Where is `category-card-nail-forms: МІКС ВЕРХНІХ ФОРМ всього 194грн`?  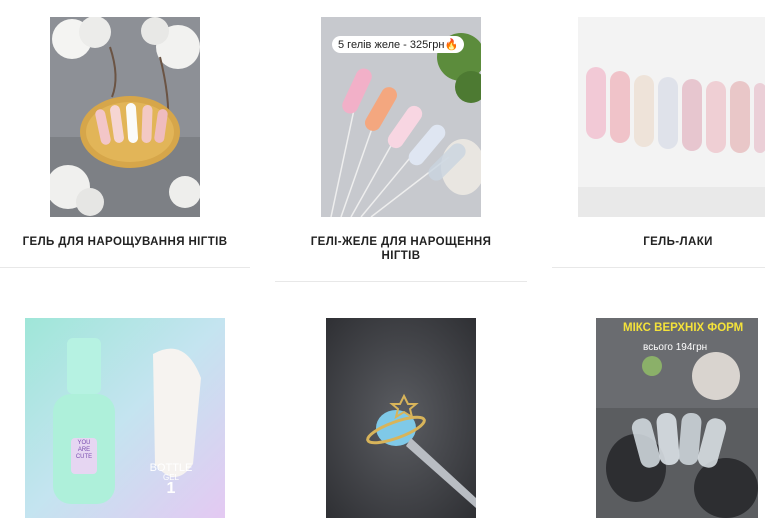
category-card-nail-forms: МІКС ВЕРХНІХ ФОРМ всього 194грн is located at coordinates (658, 410).